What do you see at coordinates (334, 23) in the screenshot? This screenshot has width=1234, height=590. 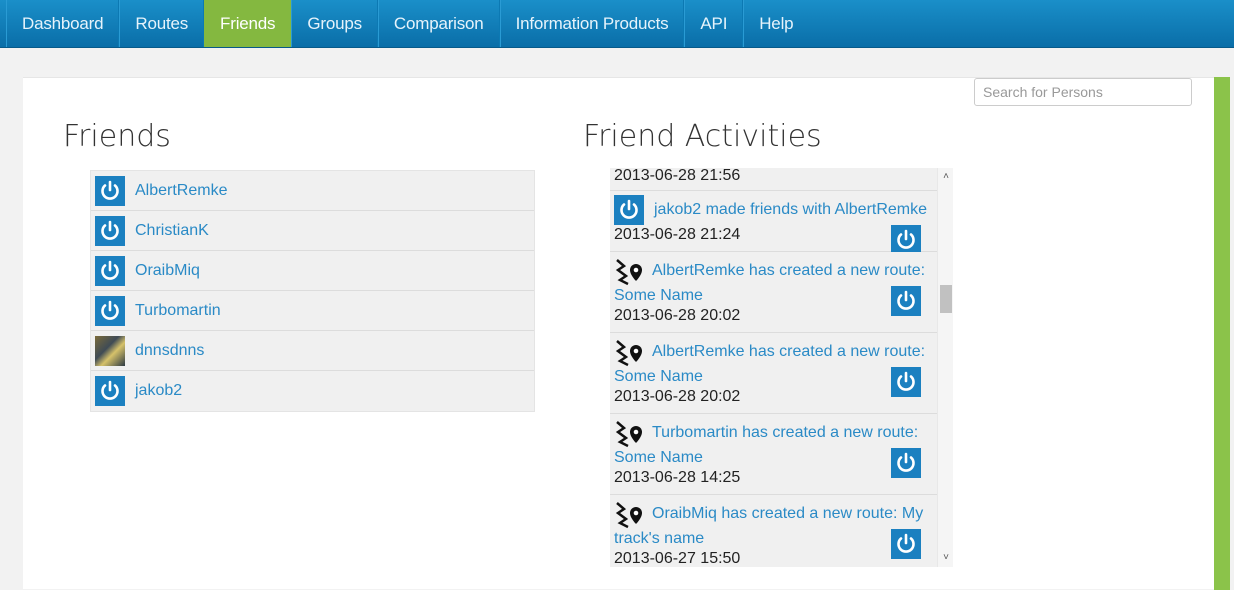 I see `nav-groups: Groups` at bounding box center [334, 23].